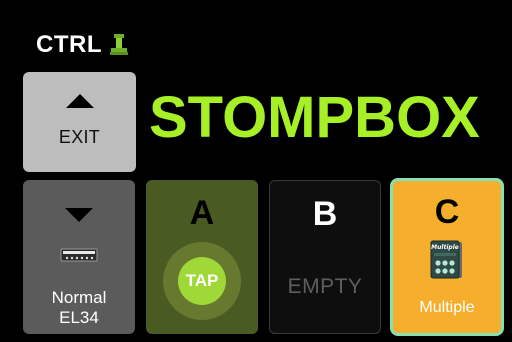  What do you see at coordinates (118, 45) in the screenshot?
I see `pin-icon` at bounding box center [118, 45].